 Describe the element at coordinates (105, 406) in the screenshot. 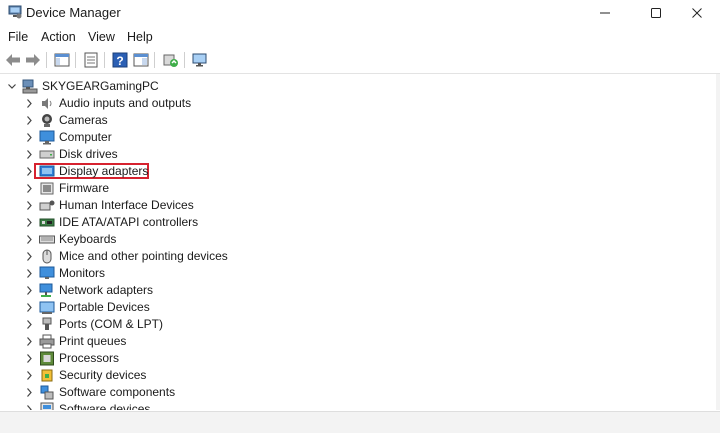

I see `tree-item-label: Software devices` at that location.